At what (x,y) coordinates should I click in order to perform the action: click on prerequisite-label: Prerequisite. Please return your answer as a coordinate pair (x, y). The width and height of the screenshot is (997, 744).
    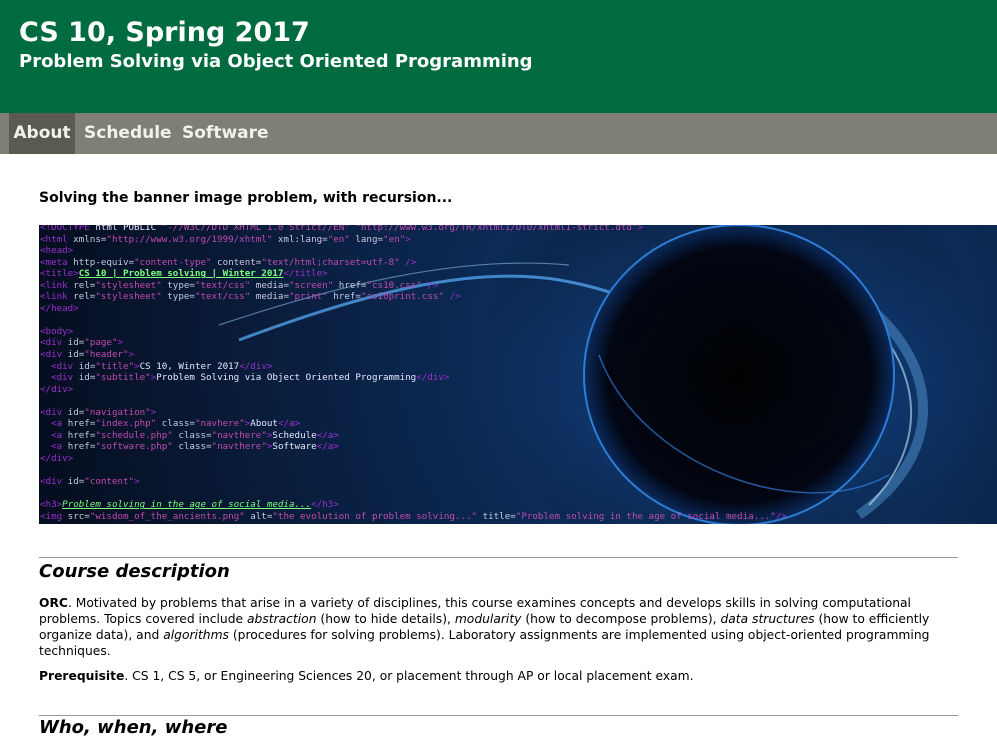
    Looking at the image, I should click on (82, 676).